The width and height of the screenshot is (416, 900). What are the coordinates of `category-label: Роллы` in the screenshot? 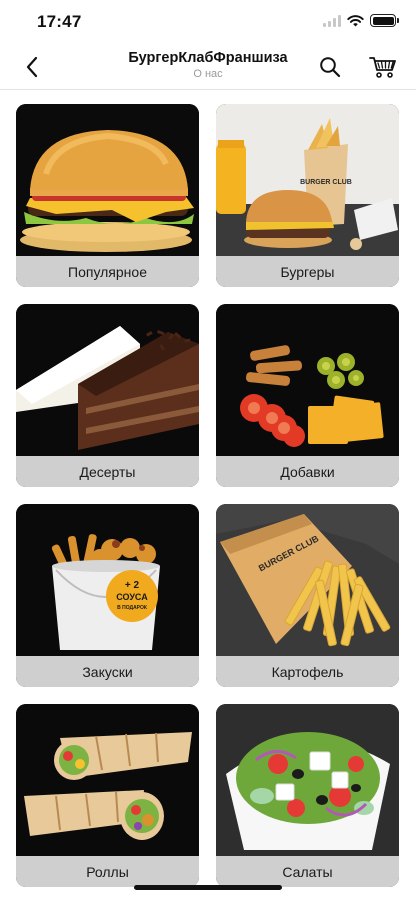 It's located at (107, 871).